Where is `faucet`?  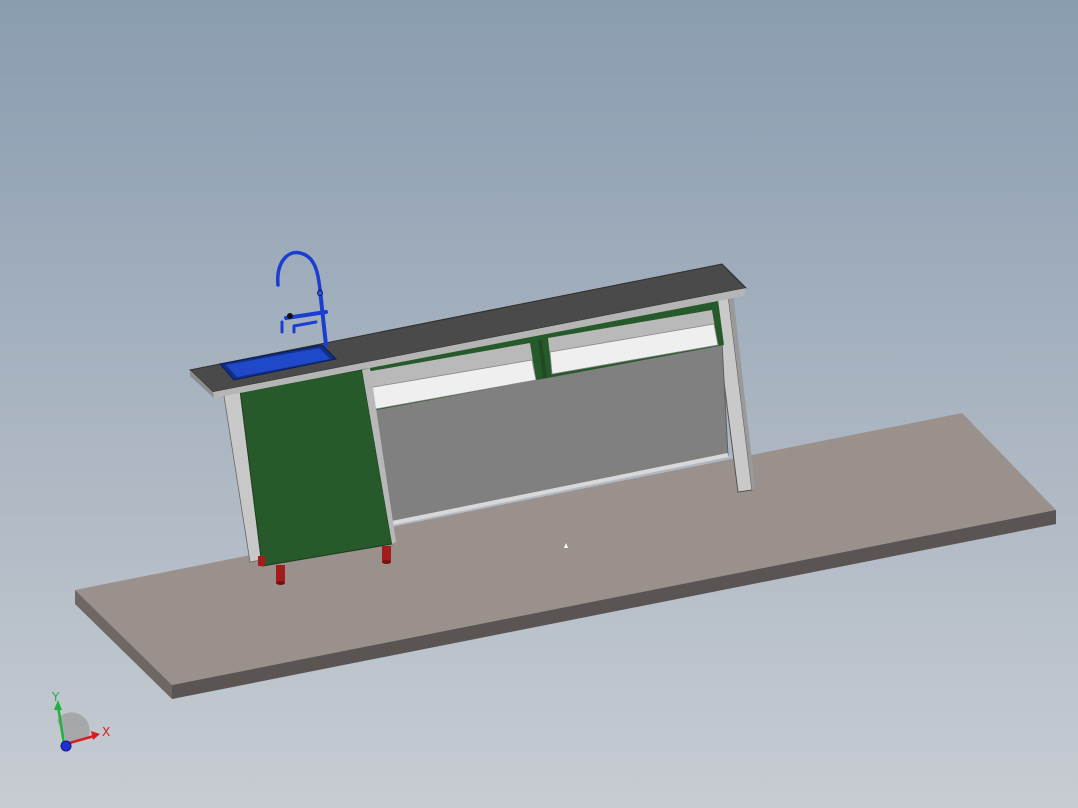 faucet is located at coordinates (302, 298).